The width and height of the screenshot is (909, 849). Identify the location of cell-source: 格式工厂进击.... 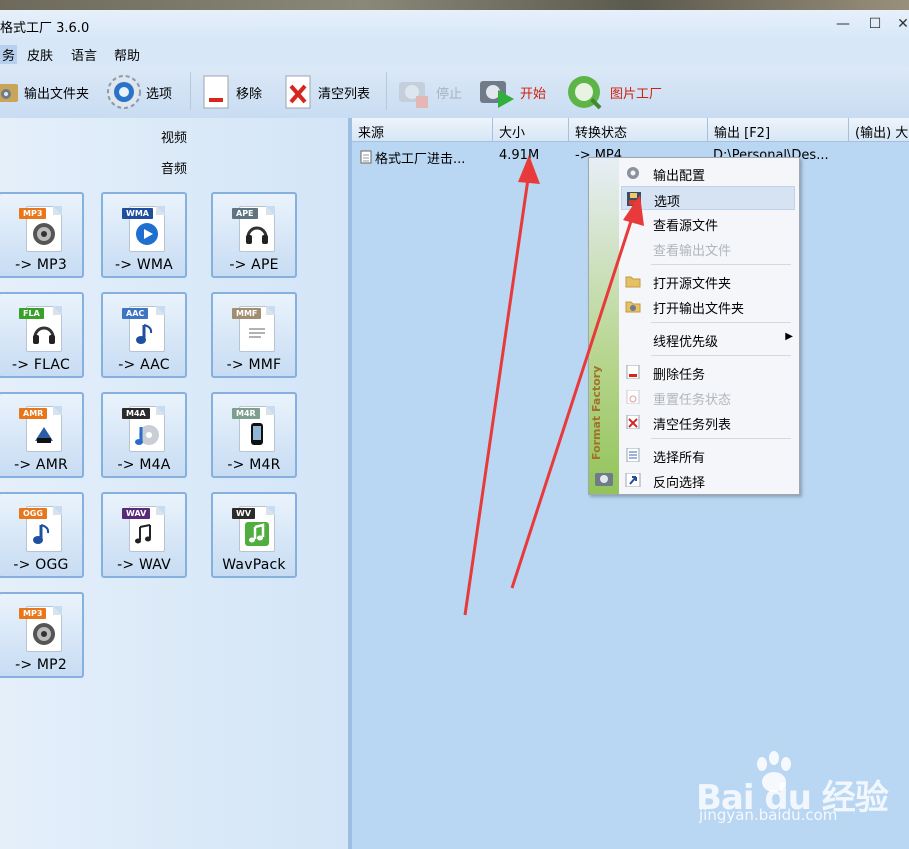
(420, 159).